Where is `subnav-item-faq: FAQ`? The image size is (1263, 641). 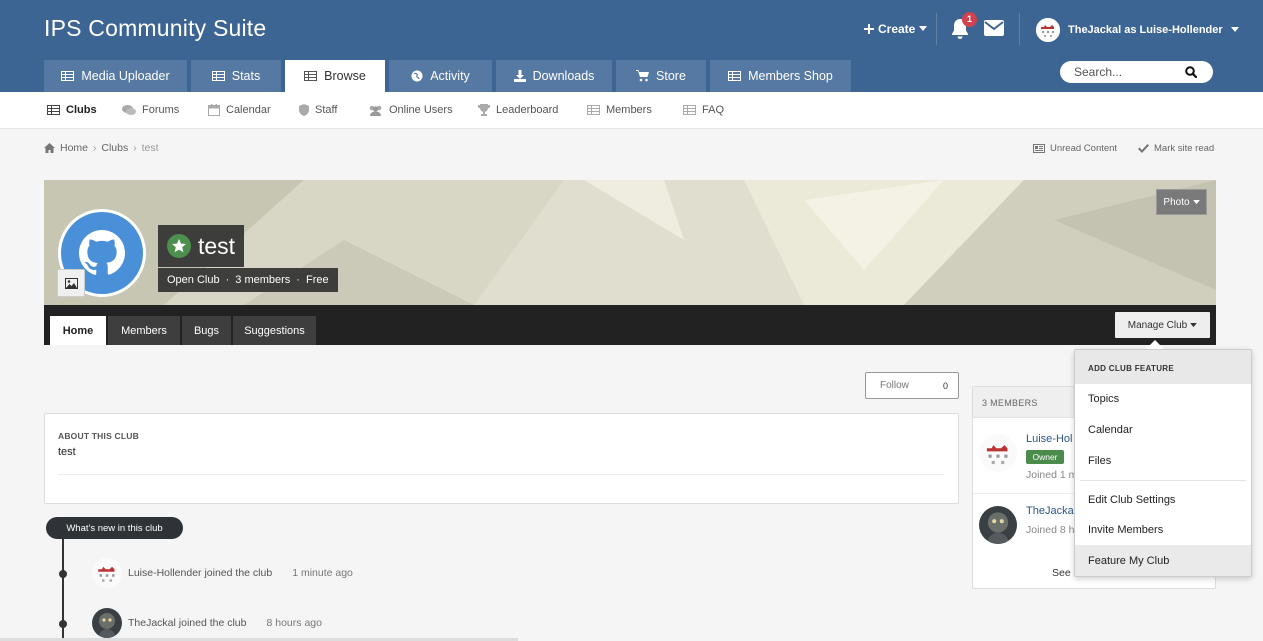
subnav-item-faq: FAQ is located at coordinates (703, 110).